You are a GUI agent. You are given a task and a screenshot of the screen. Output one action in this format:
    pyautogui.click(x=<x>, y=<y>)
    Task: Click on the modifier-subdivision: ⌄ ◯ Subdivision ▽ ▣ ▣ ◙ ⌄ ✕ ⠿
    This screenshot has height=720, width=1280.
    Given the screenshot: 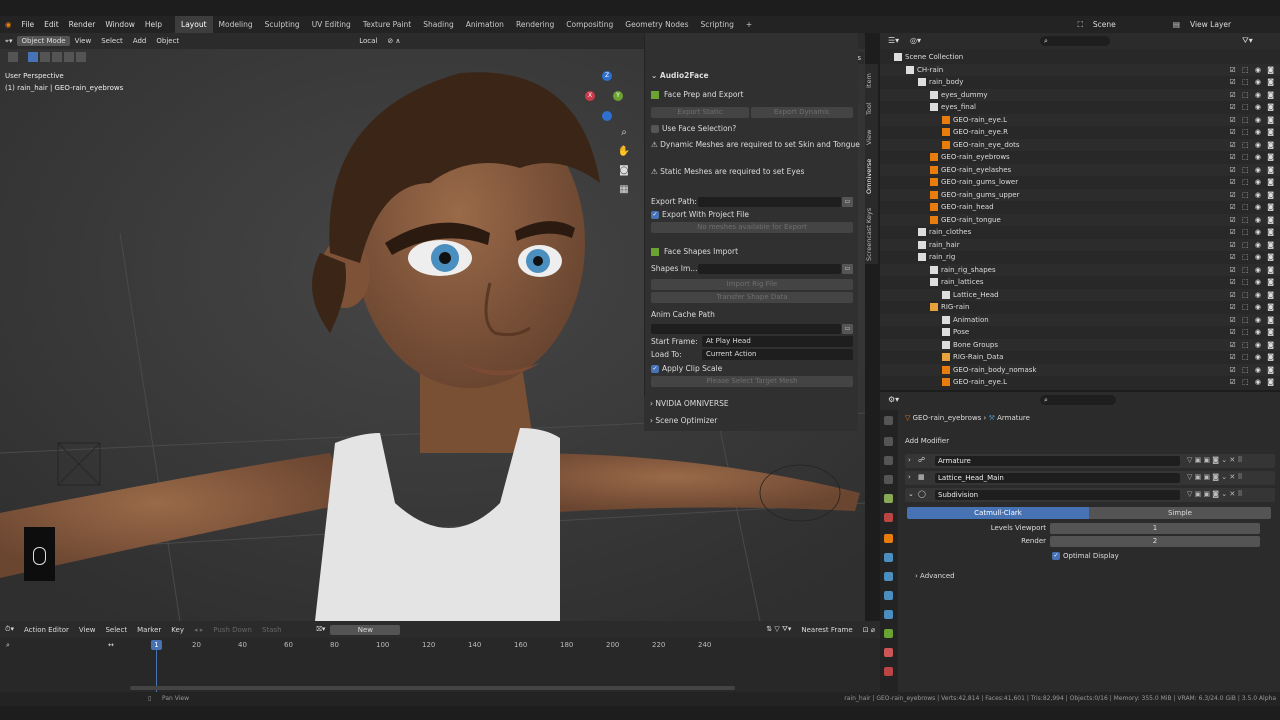 What is the action you would take?
    pyautogui.click(x=1090, y=495)
    